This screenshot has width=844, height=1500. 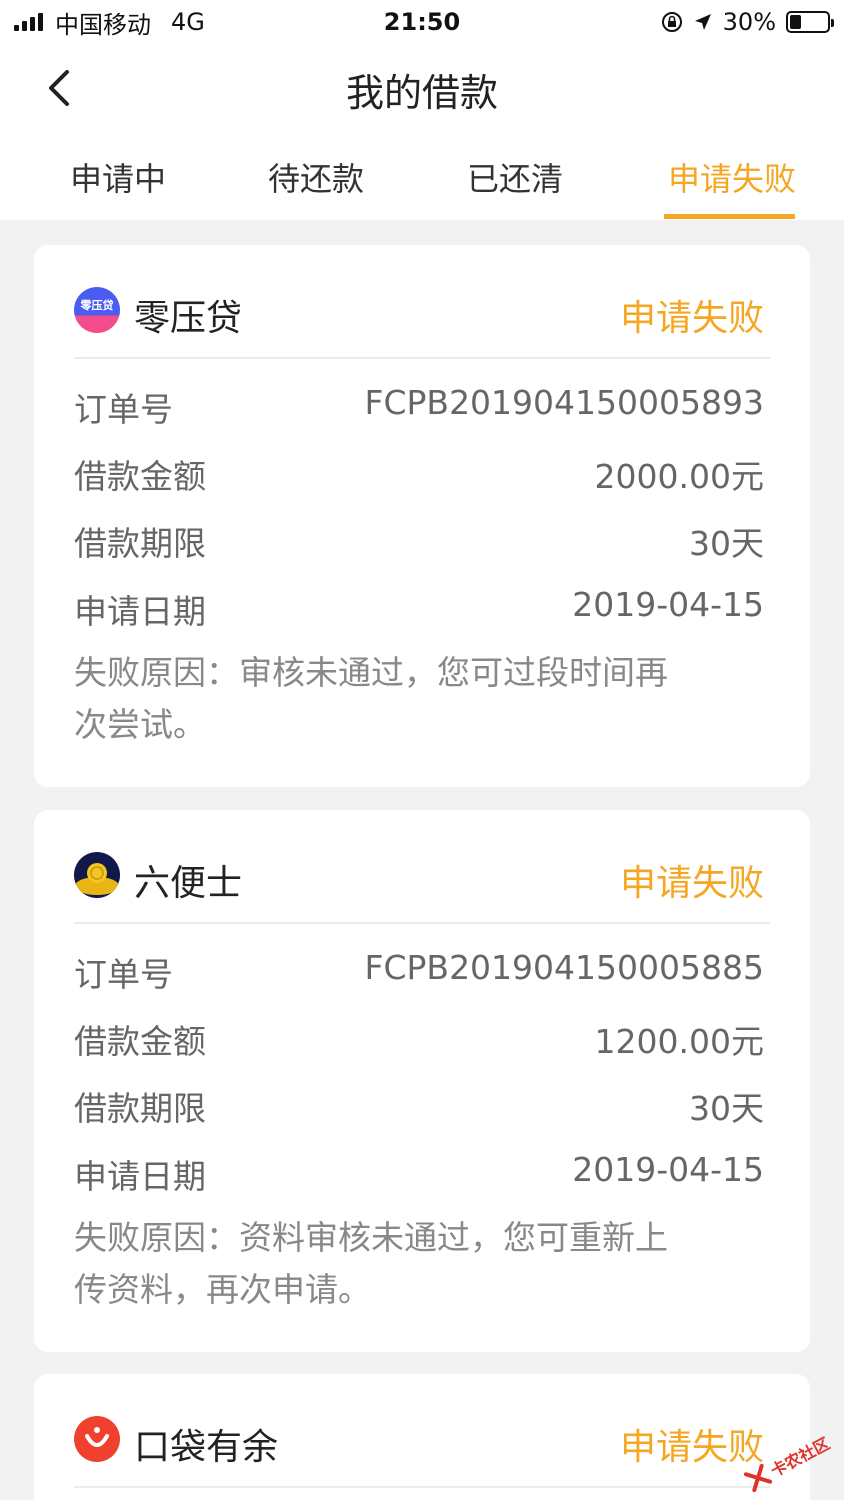 I want to click on location-arrow-icon, so click(x=702, y=22).